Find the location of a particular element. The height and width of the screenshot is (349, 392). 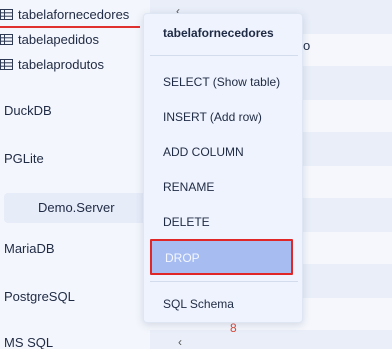

menu-item-drop: DROP is located at coordinates (221, 257).